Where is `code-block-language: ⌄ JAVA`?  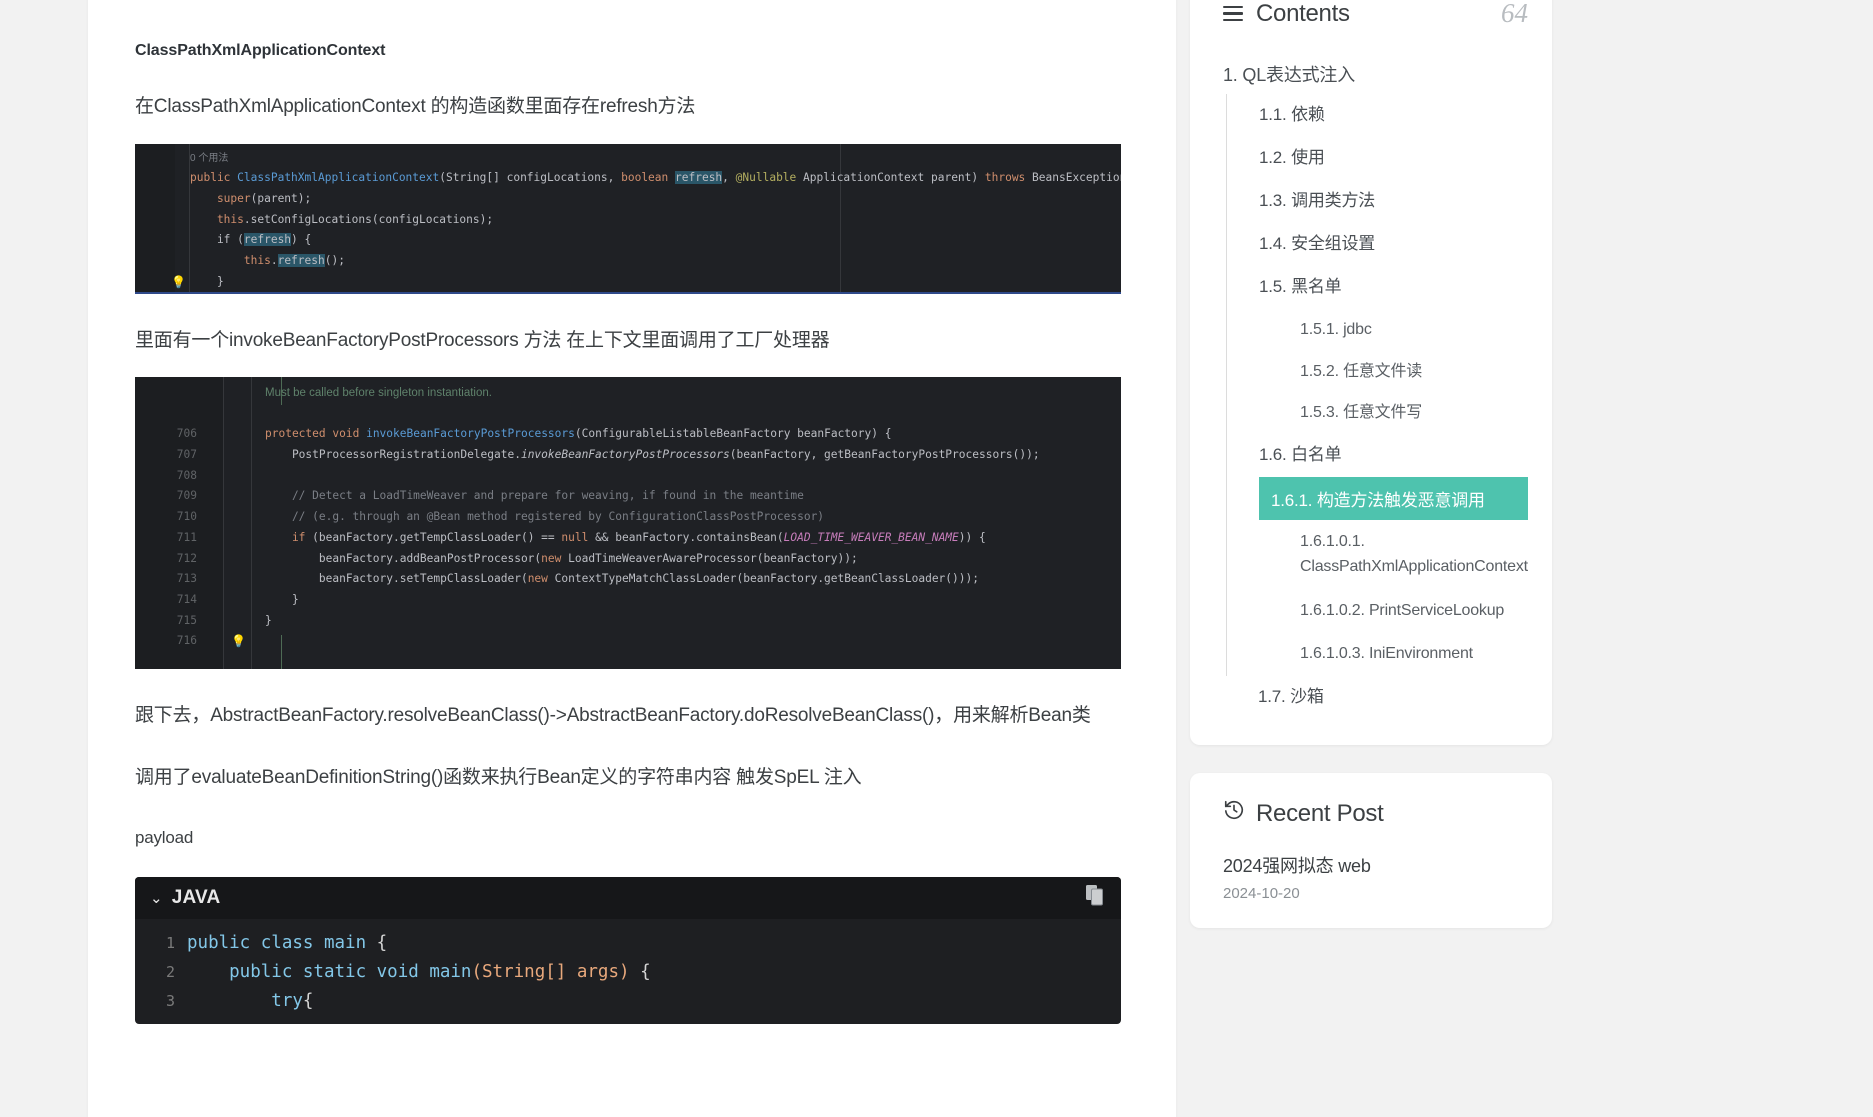 code-block-language: ⌄ JAVA is located at coordinates (185, 898).